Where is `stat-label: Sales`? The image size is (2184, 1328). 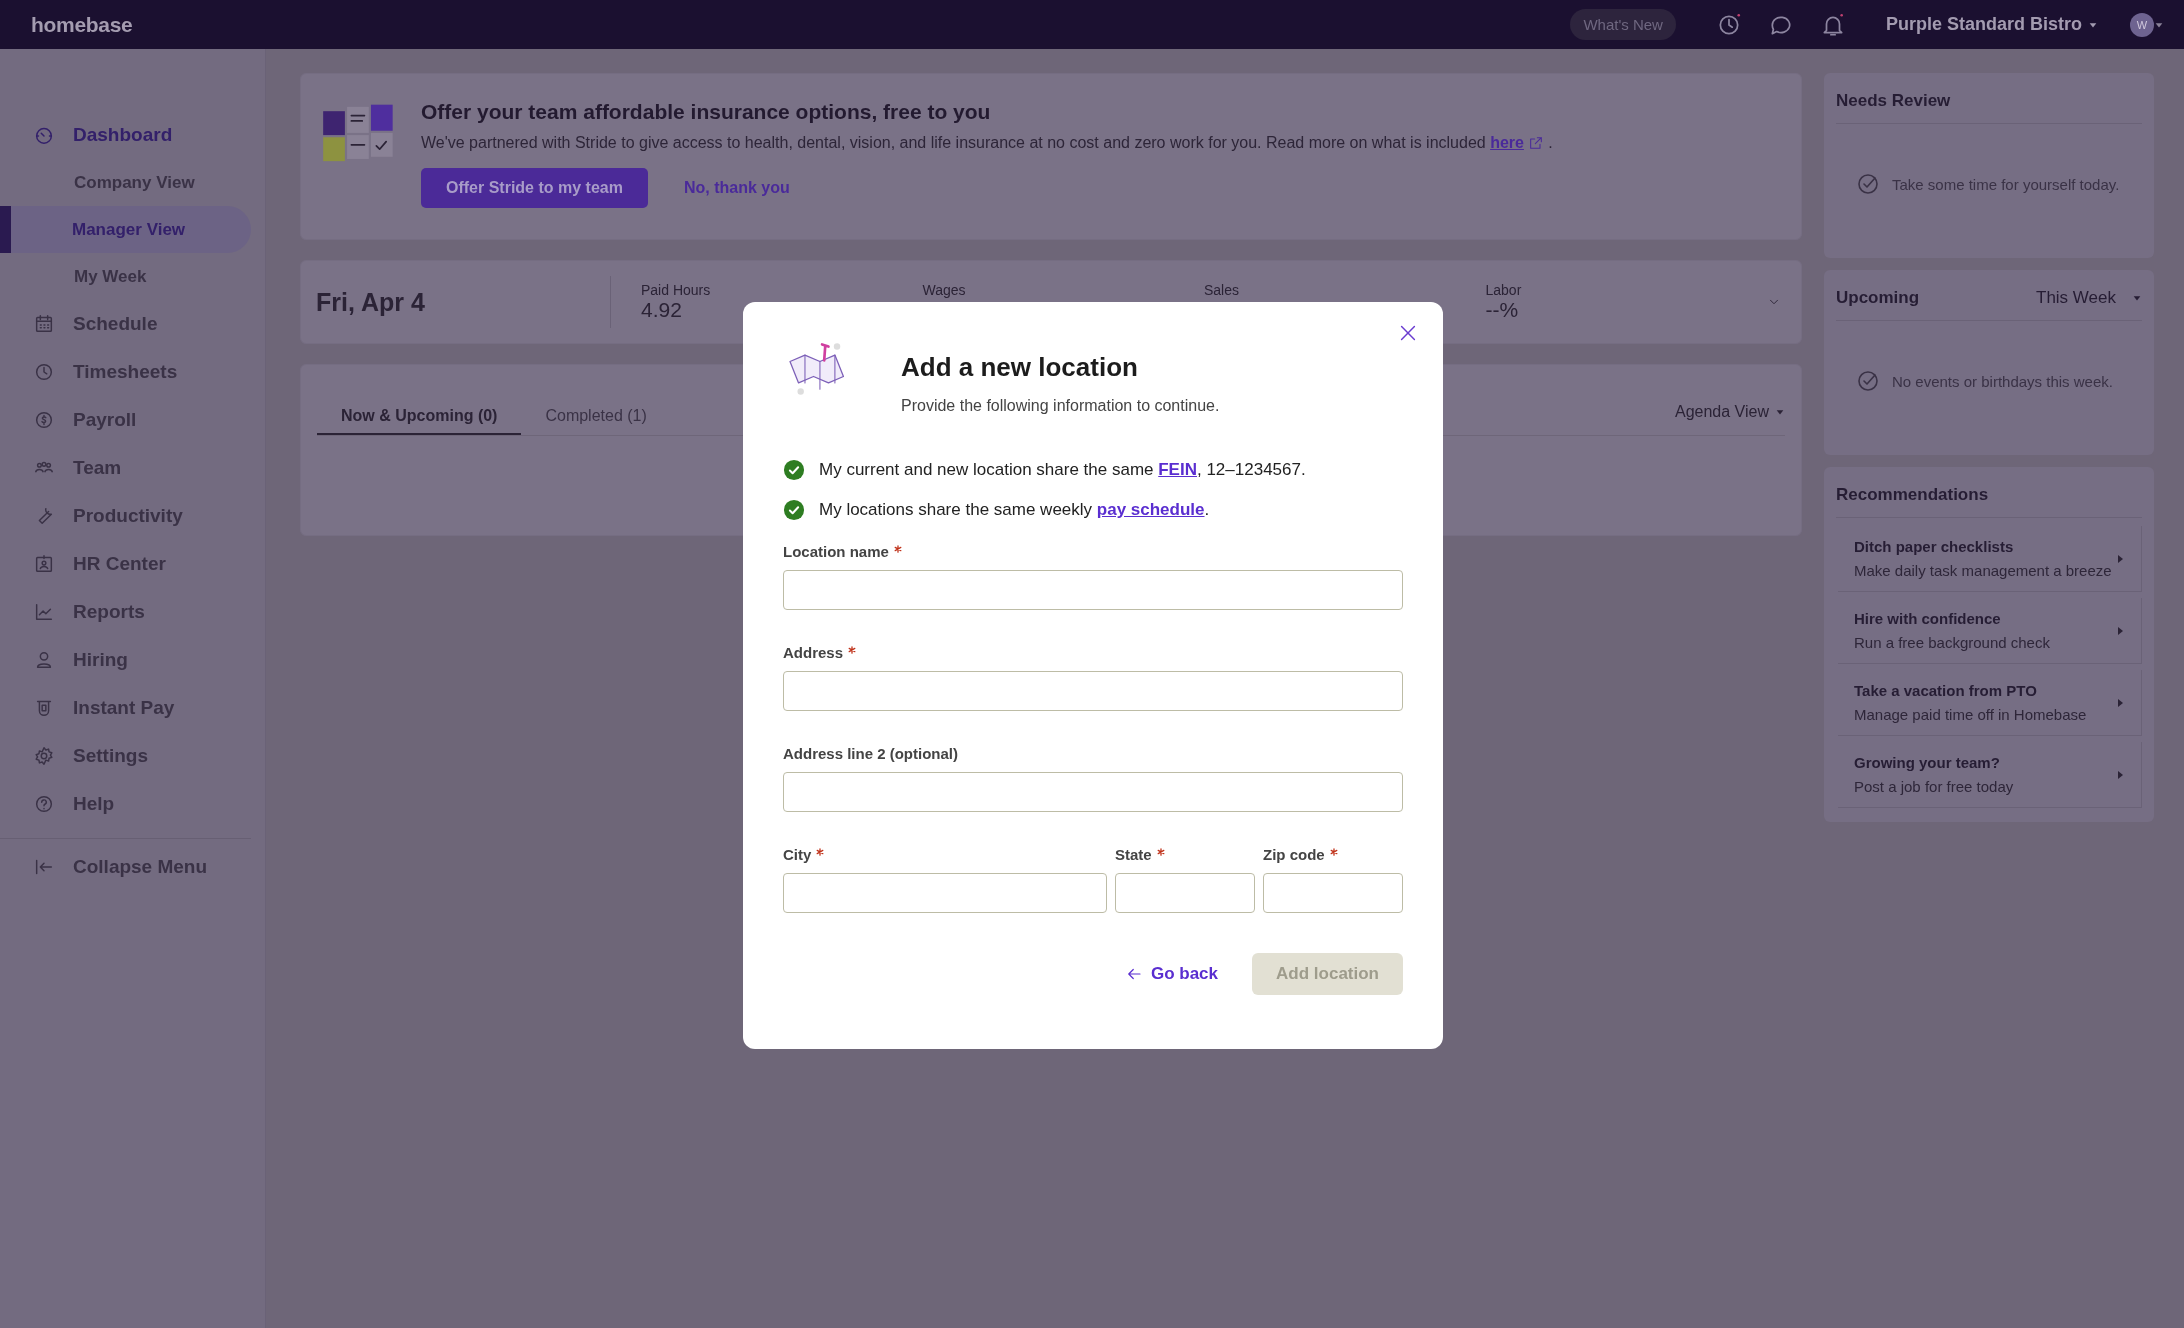
stat-label: Sales is located at coordinates (1222, 290).